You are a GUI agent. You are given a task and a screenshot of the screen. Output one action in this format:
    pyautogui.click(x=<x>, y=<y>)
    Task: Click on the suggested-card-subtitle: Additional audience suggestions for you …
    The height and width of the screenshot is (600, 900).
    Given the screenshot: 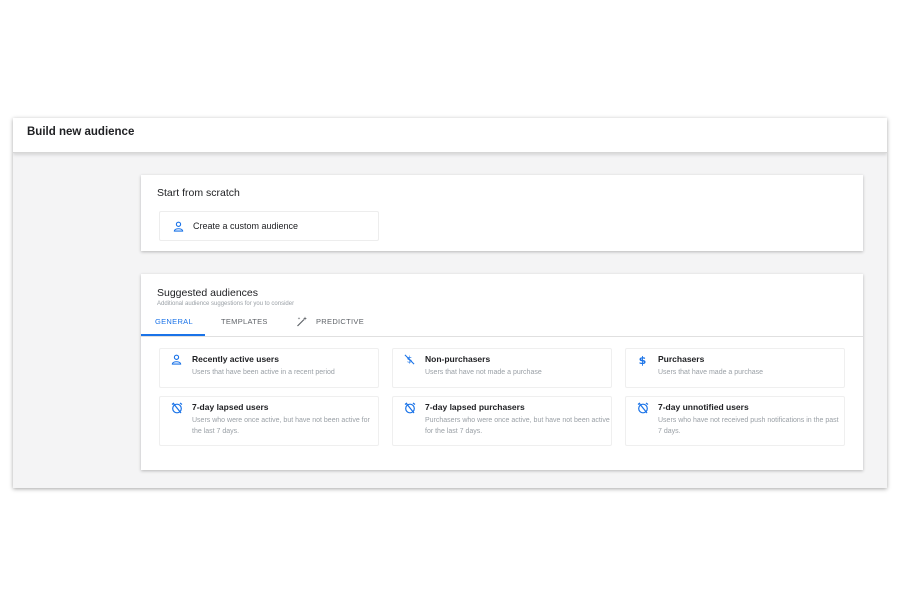 What is the action you would take?
    pyautogui.click(x=226, y=304)
    